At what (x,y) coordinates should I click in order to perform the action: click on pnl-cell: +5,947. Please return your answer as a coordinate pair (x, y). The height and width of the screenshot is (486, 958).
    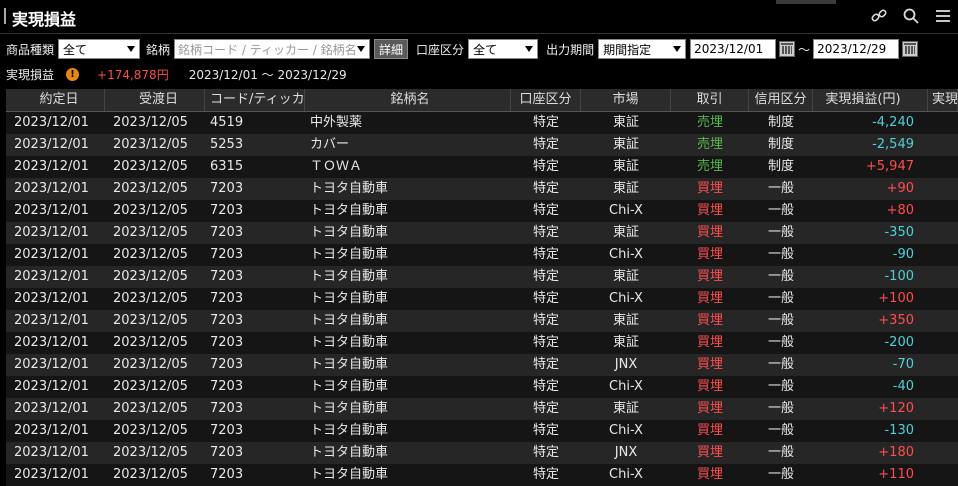
    Looking at the image, I should click on (889, 166).